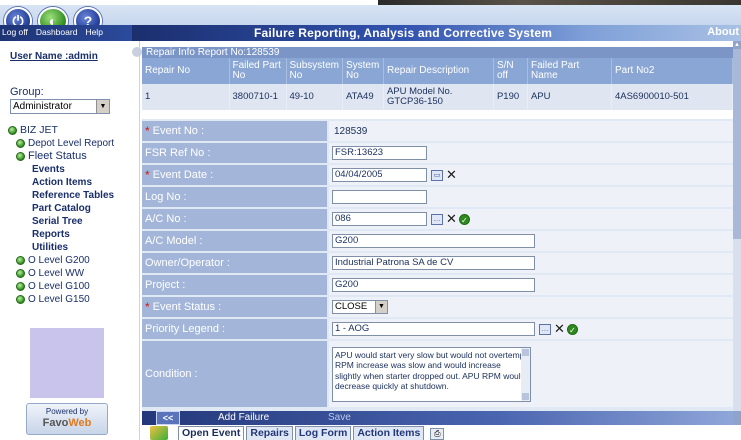 This screenshot has width=741, height=440. What do you see at coordinates (379, 153) in the screenshot?
I see `fsr-field: FSR:13623` at bounding box center [379, 153].